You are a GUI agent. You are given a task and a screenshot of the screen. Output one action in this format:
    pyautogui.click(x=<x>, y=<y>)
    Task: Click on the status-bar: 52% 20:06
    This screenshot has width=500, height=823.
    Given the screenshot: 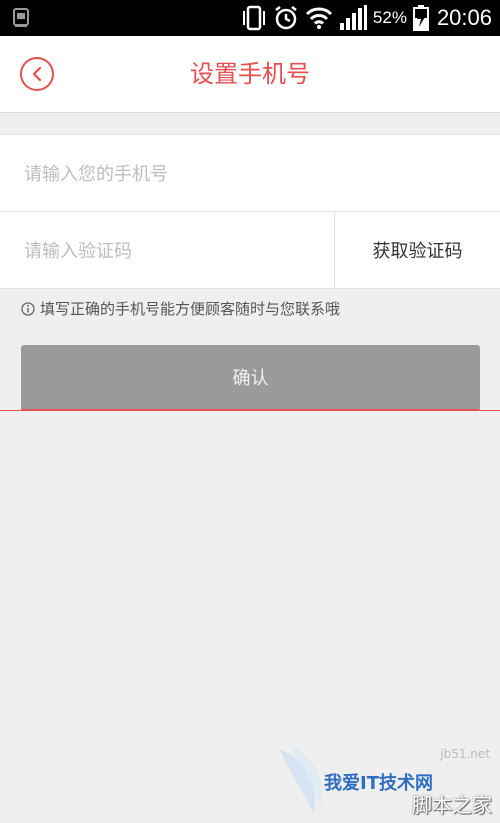 What is the action you would take?
    pyautogui.click(x=250, y=18)
    